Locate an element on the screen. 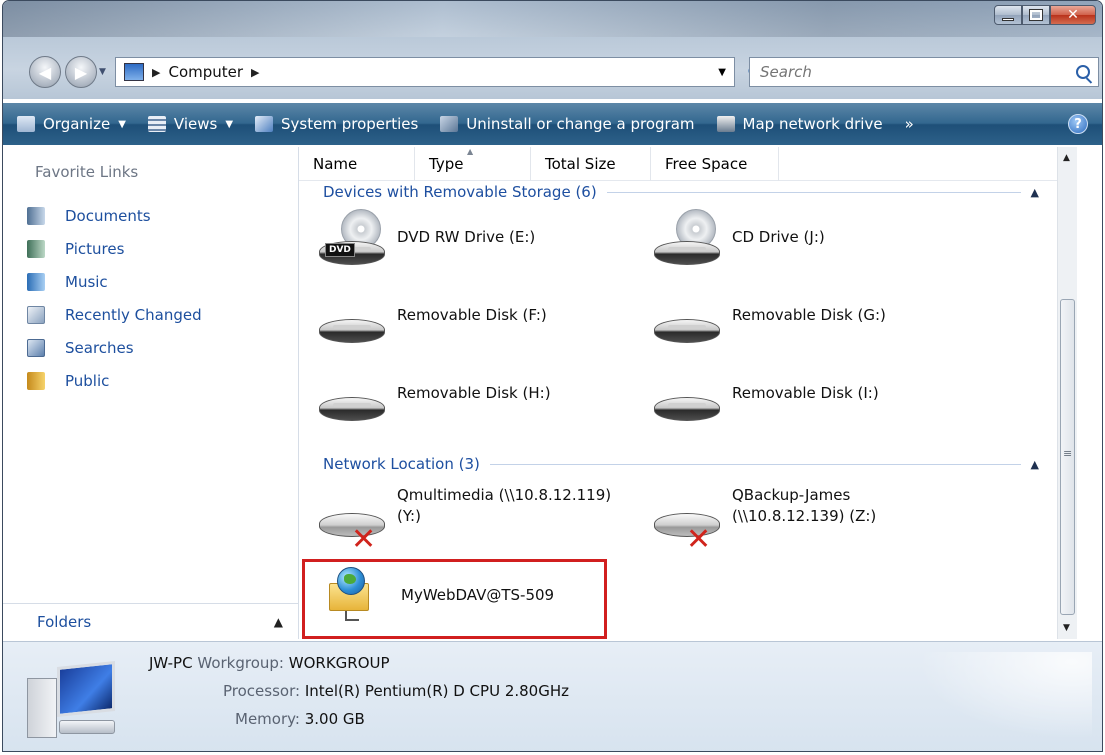 The width and height of the screenshot is (1105, 755). favorite-links-title: Favorite Links is located at coordinates (87, 172).